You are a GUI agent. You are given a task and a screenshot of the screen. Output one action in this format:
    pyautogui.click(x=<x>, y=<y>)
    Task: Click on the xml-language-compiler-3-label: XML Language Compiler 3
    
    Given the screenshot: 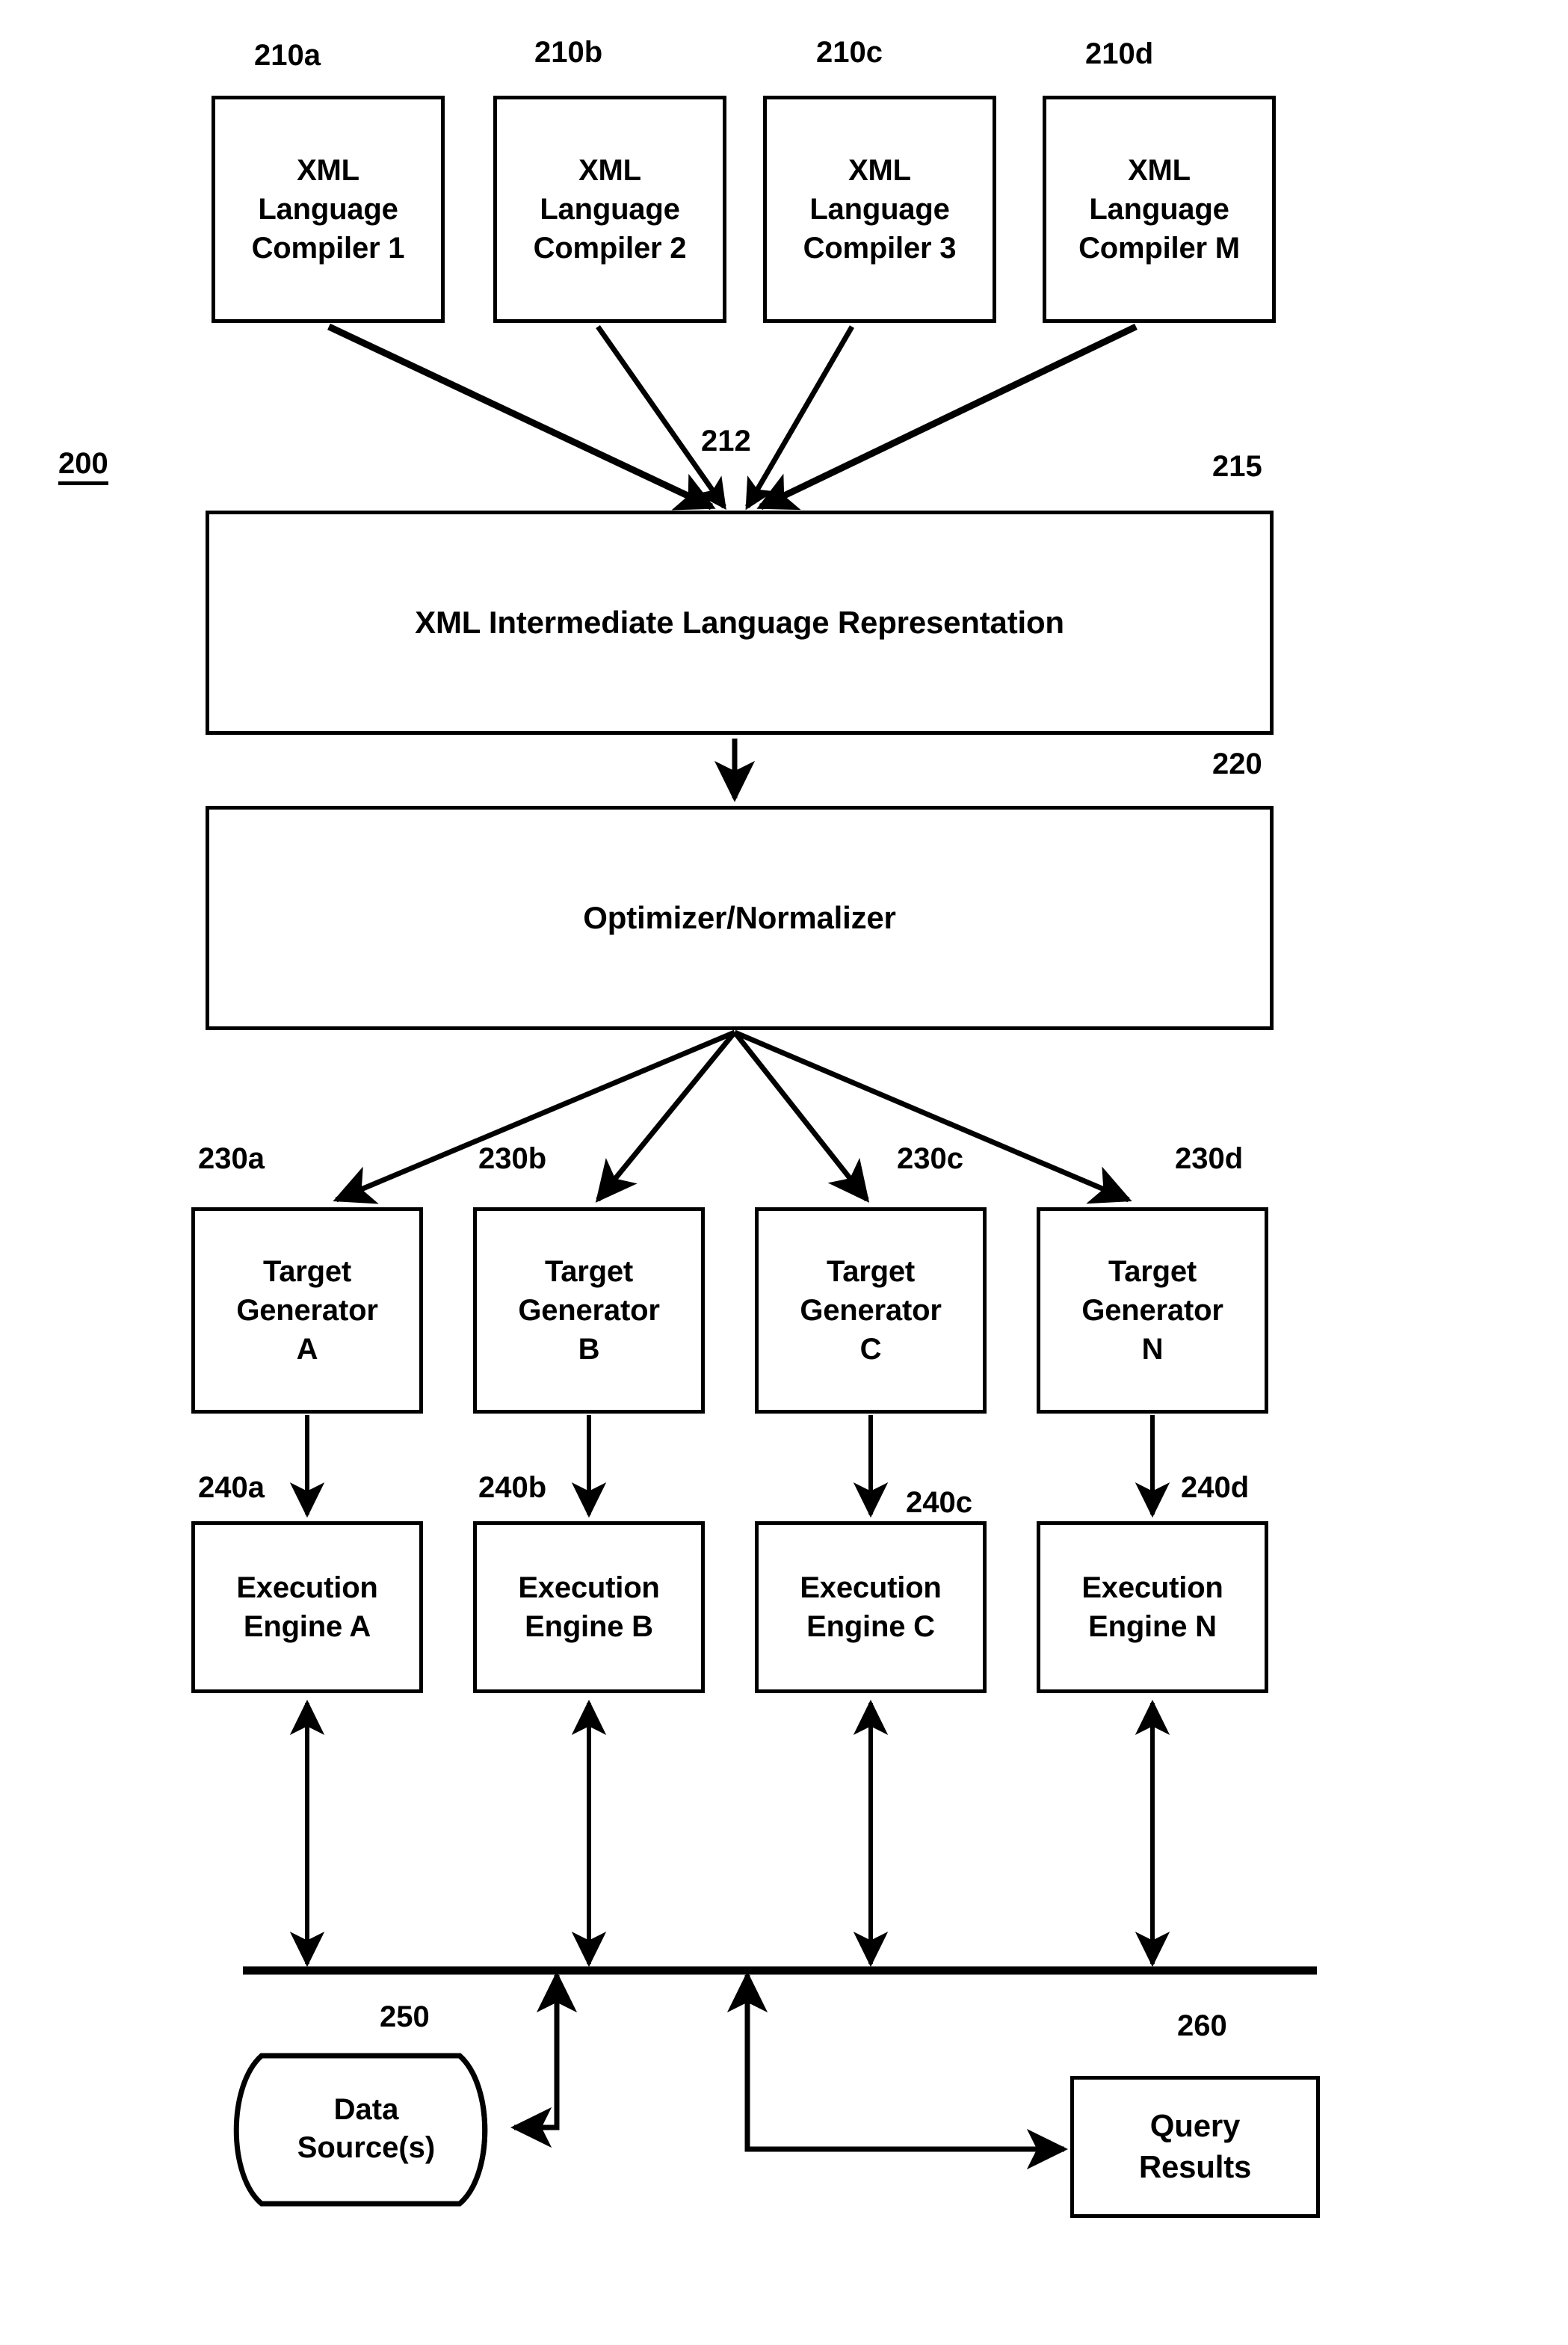 What is the action you would take?
    pyautogui.click(x=880, y=209)
    